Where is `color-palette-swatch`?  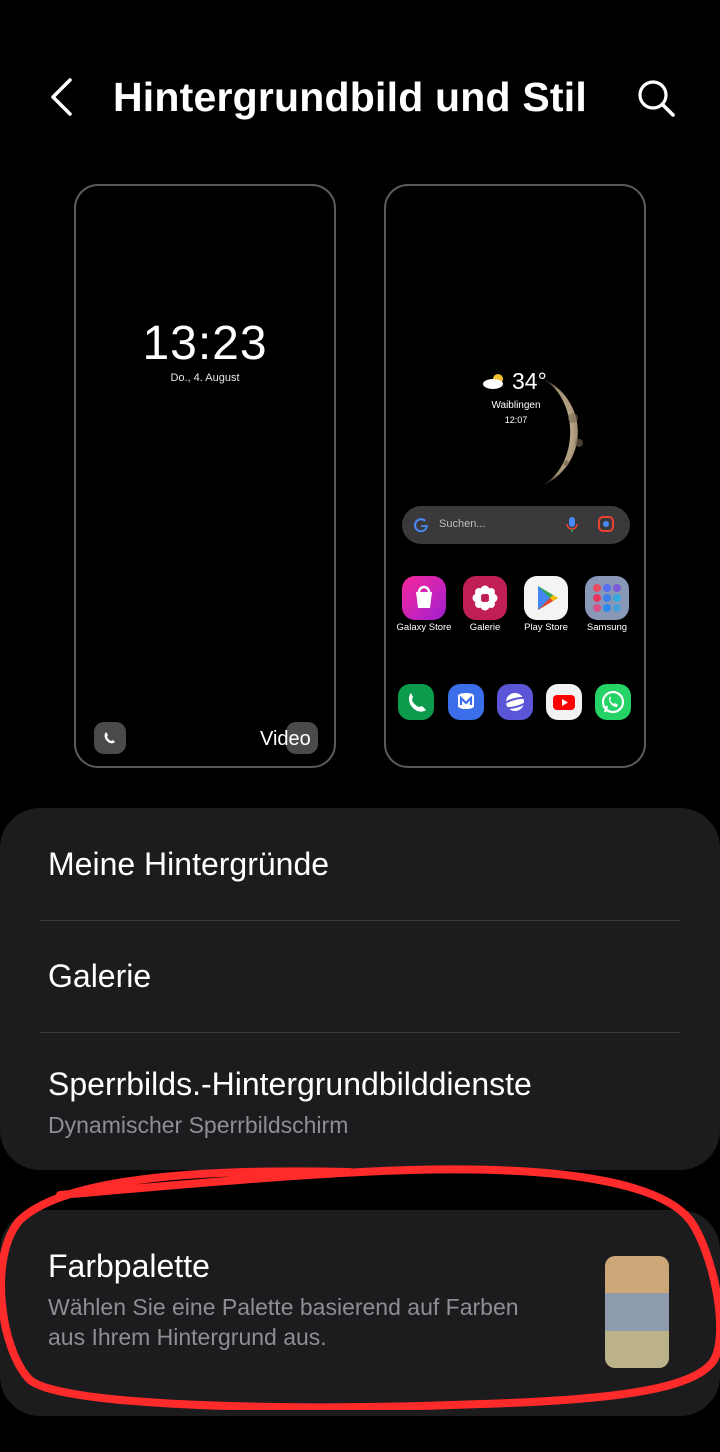 color-palette-swatch is located at coordinates (637, 1312).